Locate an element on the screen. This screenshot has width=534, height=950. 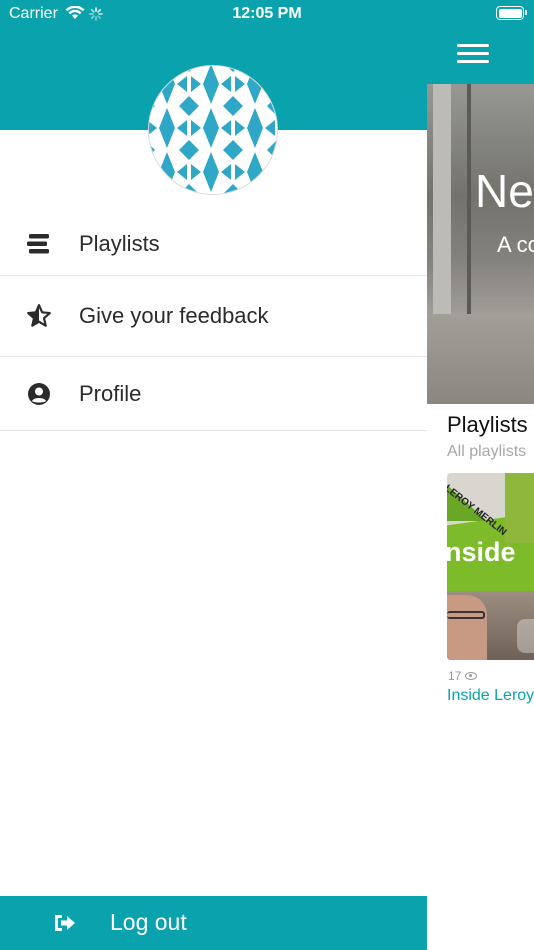
sign-out-icon is located at coordinates (65, 923).